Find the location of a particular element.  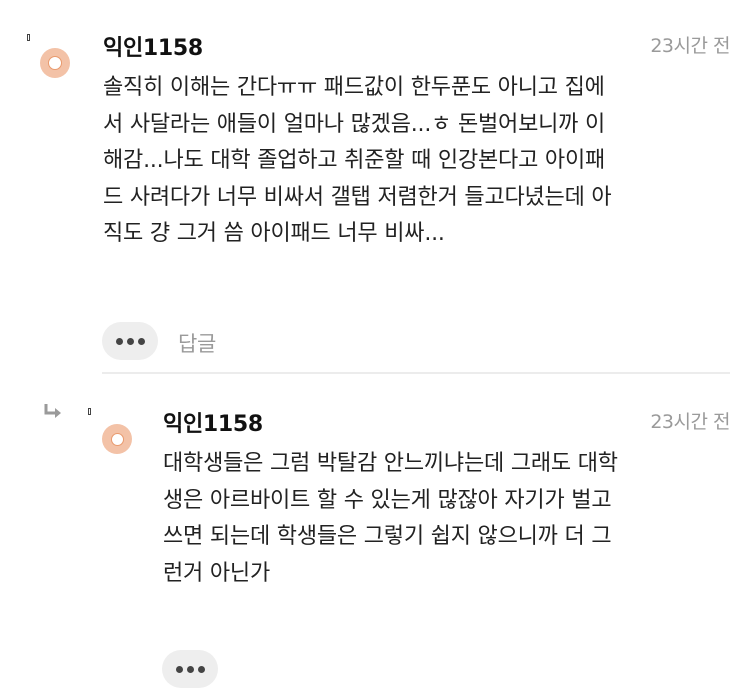

comment-line: 대학생들은 그럼 박탈감 안느끼냐는데 그래도 대학 is located at coordinates (390, 463).